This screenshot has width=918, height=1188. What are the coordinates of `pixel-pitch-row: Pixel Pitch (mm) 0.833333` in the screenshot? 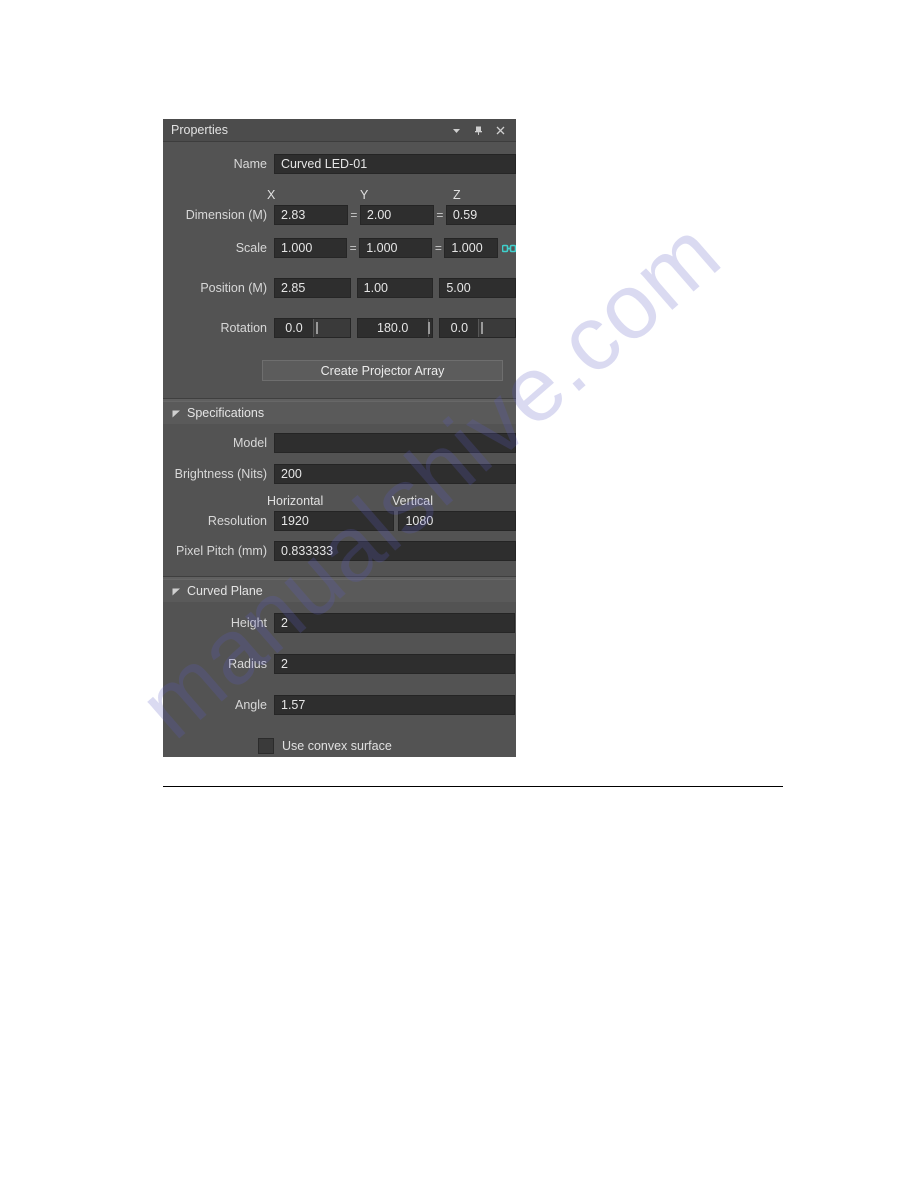 It's located at (339, 551).